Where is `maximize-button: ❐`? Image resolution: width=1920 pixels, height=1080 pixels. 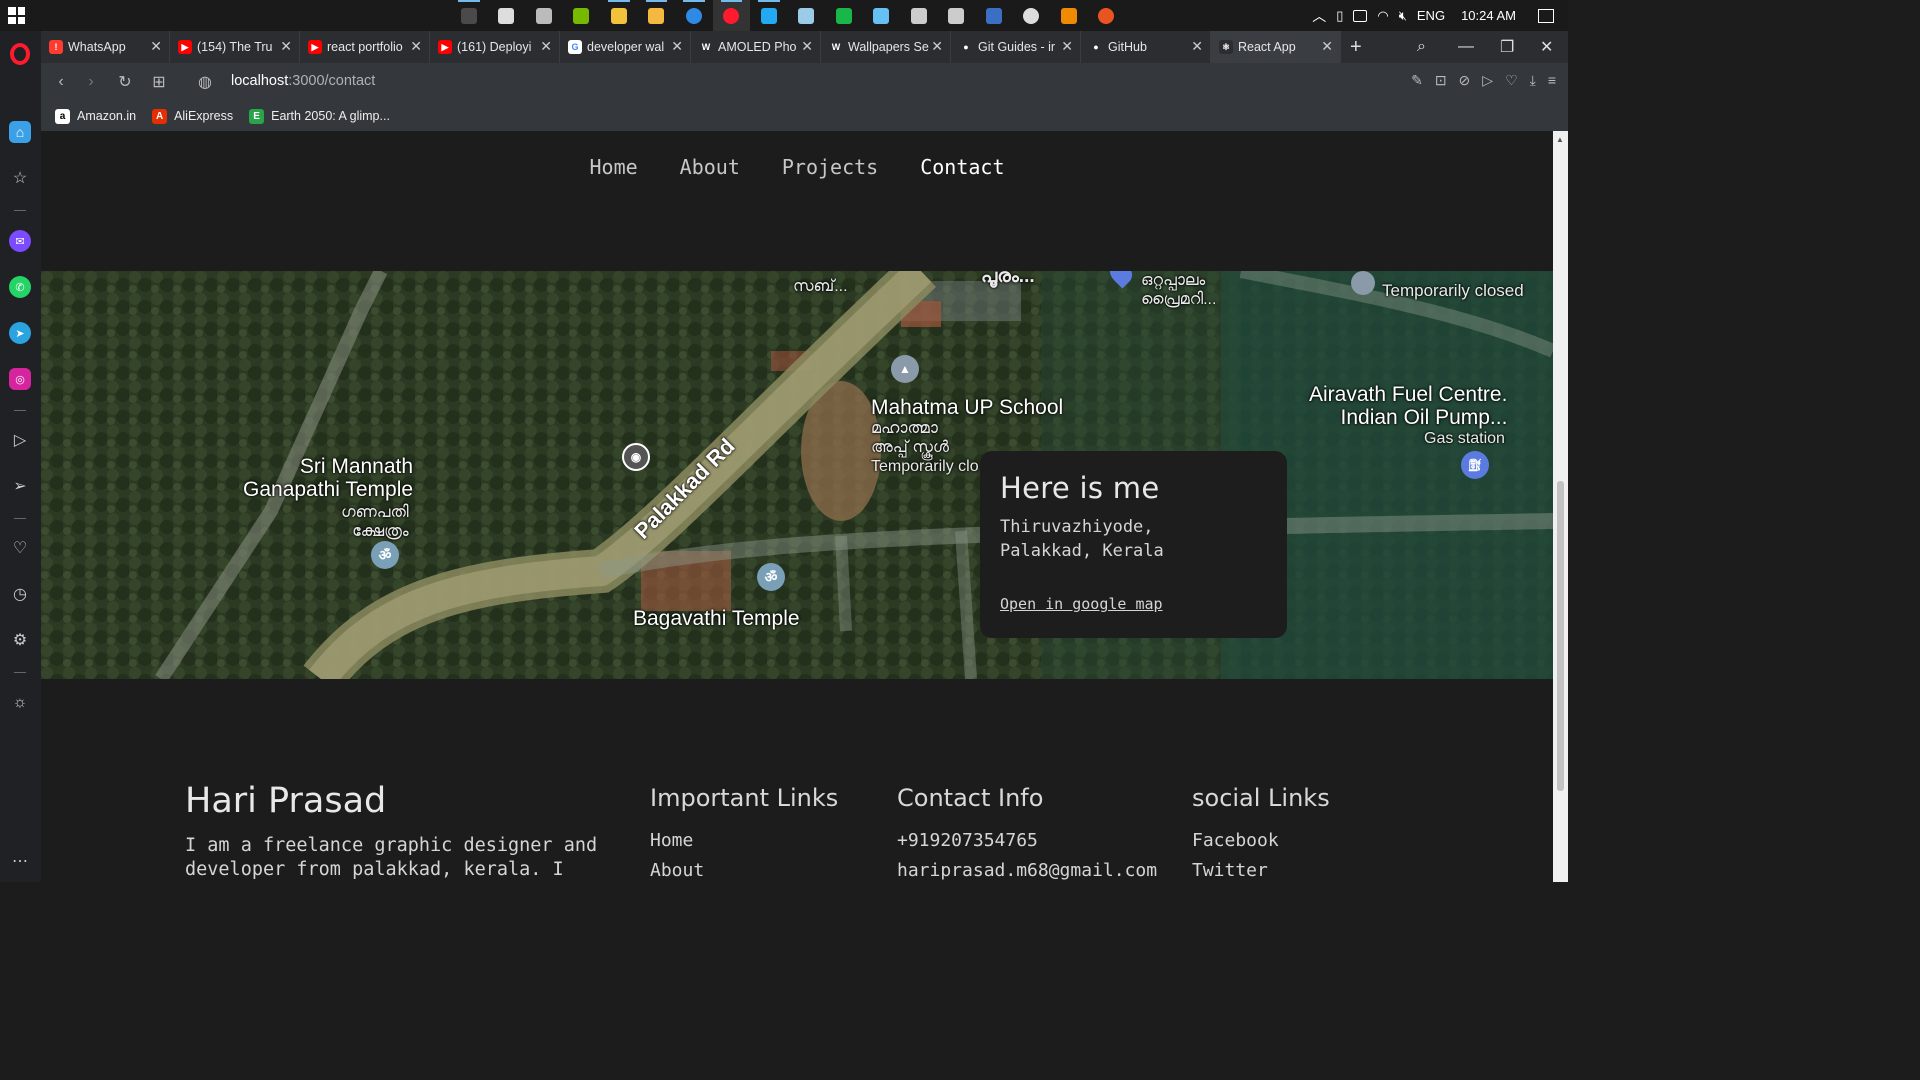
maximize-button: ❐ is located at coordinates (1507, 47).